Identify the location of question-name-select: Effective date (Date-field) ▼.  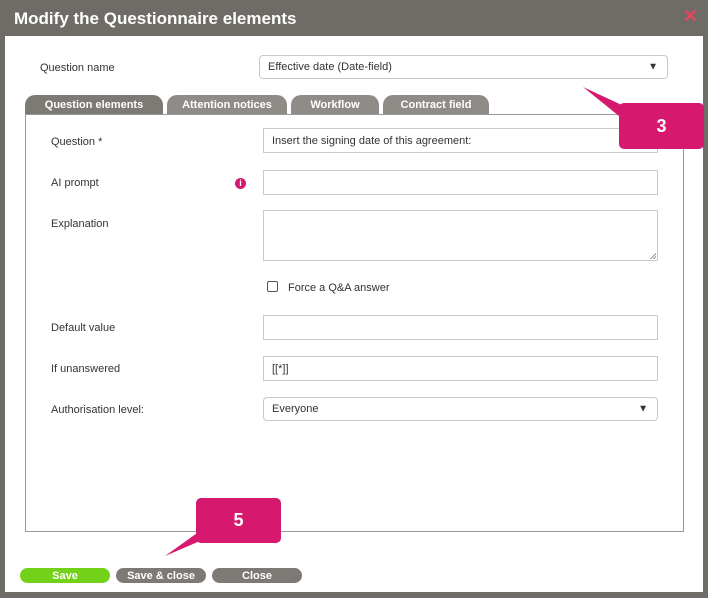
(463, 67).